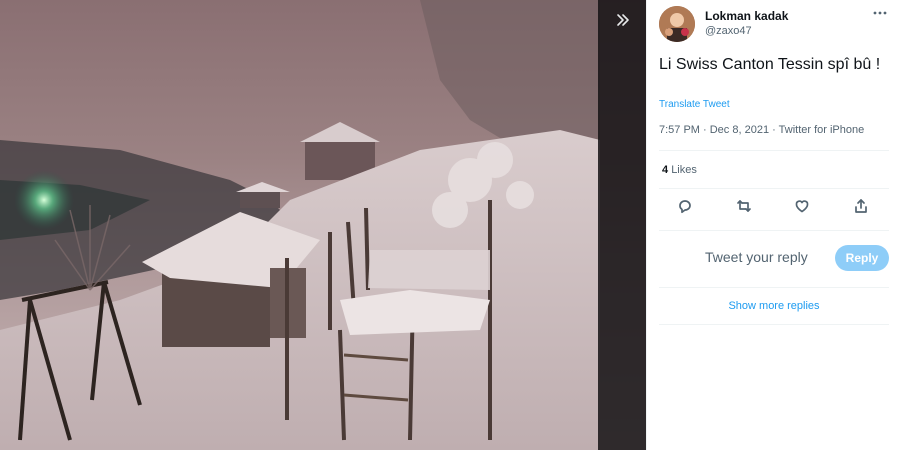 The width and height of the screenshot is (900, 450). Describe the element at coordinates (770, 64) in the screenshot. I see `tweet-text: Li Swiss Canton Tessin spî bû !` at that location.